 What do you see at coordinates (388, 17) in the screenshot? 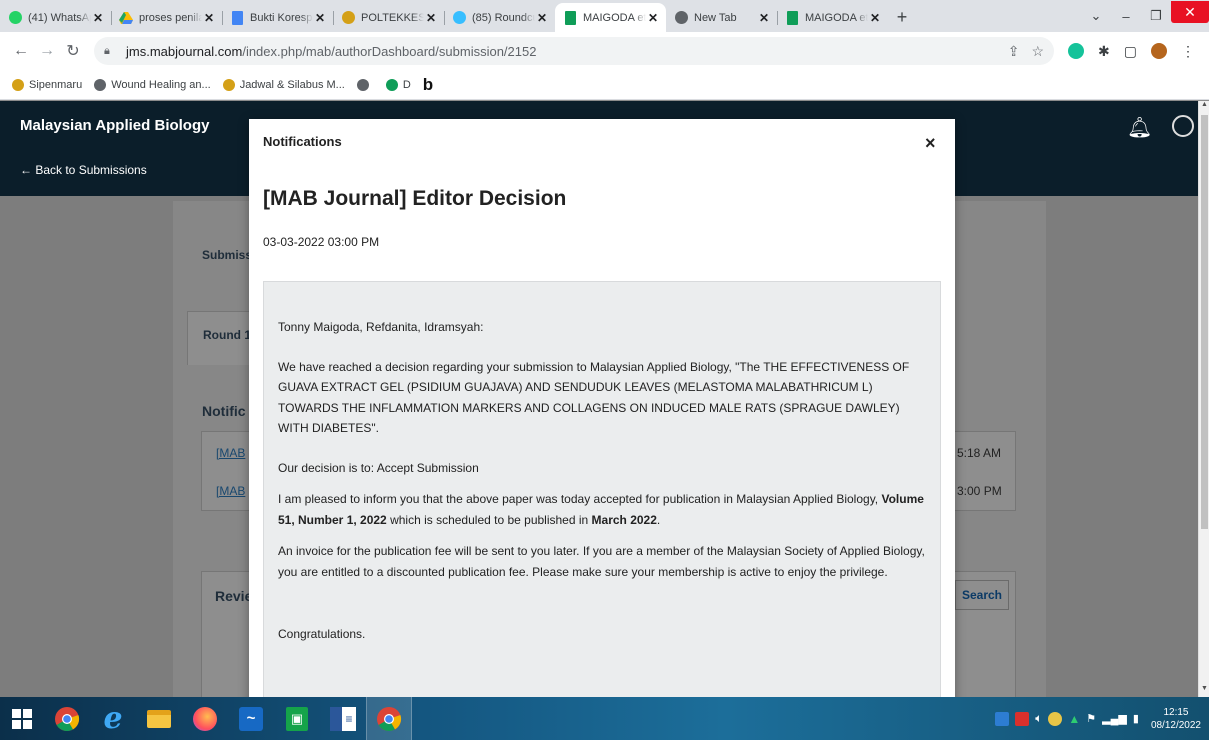
I see `browser-tab: POLTEKKES KEMENKES ✕` at bounding box center [388, 17].